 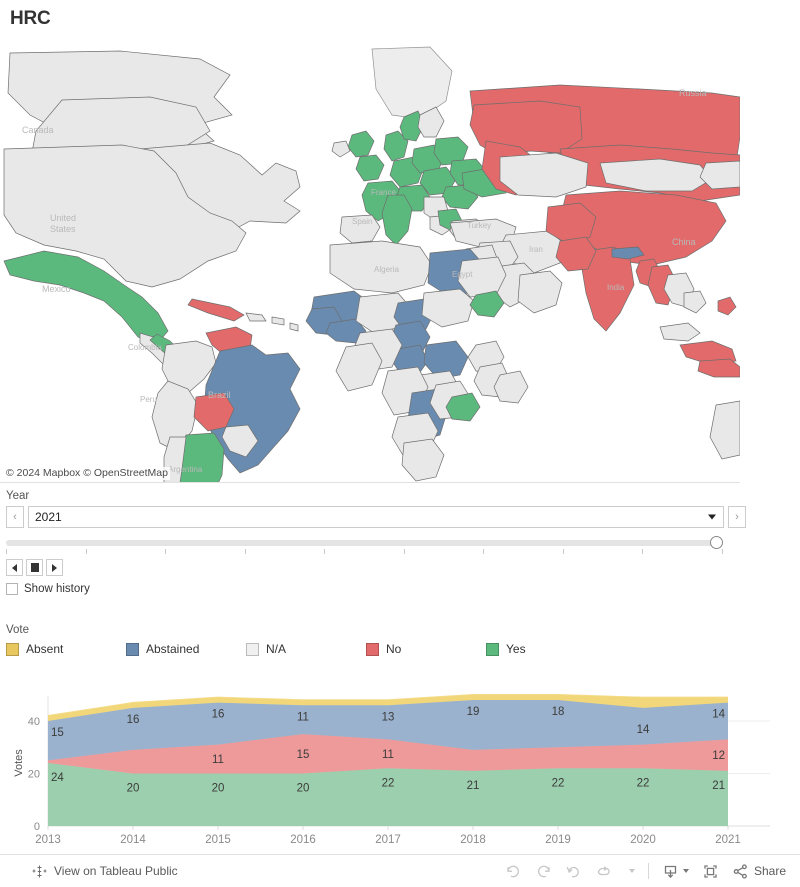 What do you see at coordinates (37, 827) in the screenshot?
I see `y-axis-tick-label: 0` at bounding box center [37, 827].